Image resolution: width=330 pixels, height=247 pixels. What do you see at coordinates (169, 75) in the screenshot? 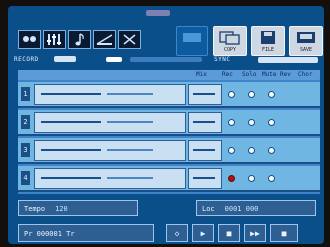
I see `table-header: Mix Rec Solo Mute Rev Chor` at bounding box center [169, 75].